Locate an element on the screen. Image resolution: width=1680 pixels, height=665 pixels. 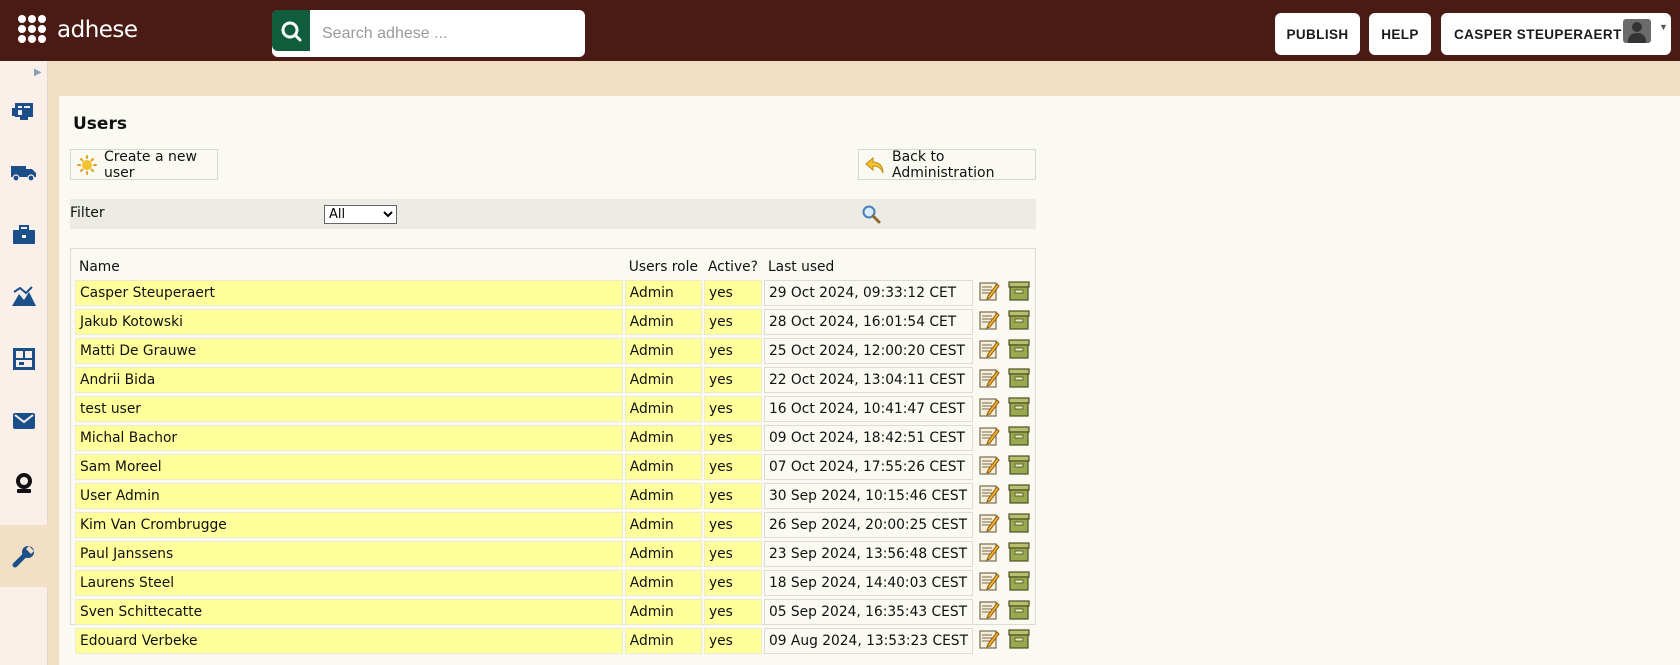
mail-icon is located at coordinates (24, 421).